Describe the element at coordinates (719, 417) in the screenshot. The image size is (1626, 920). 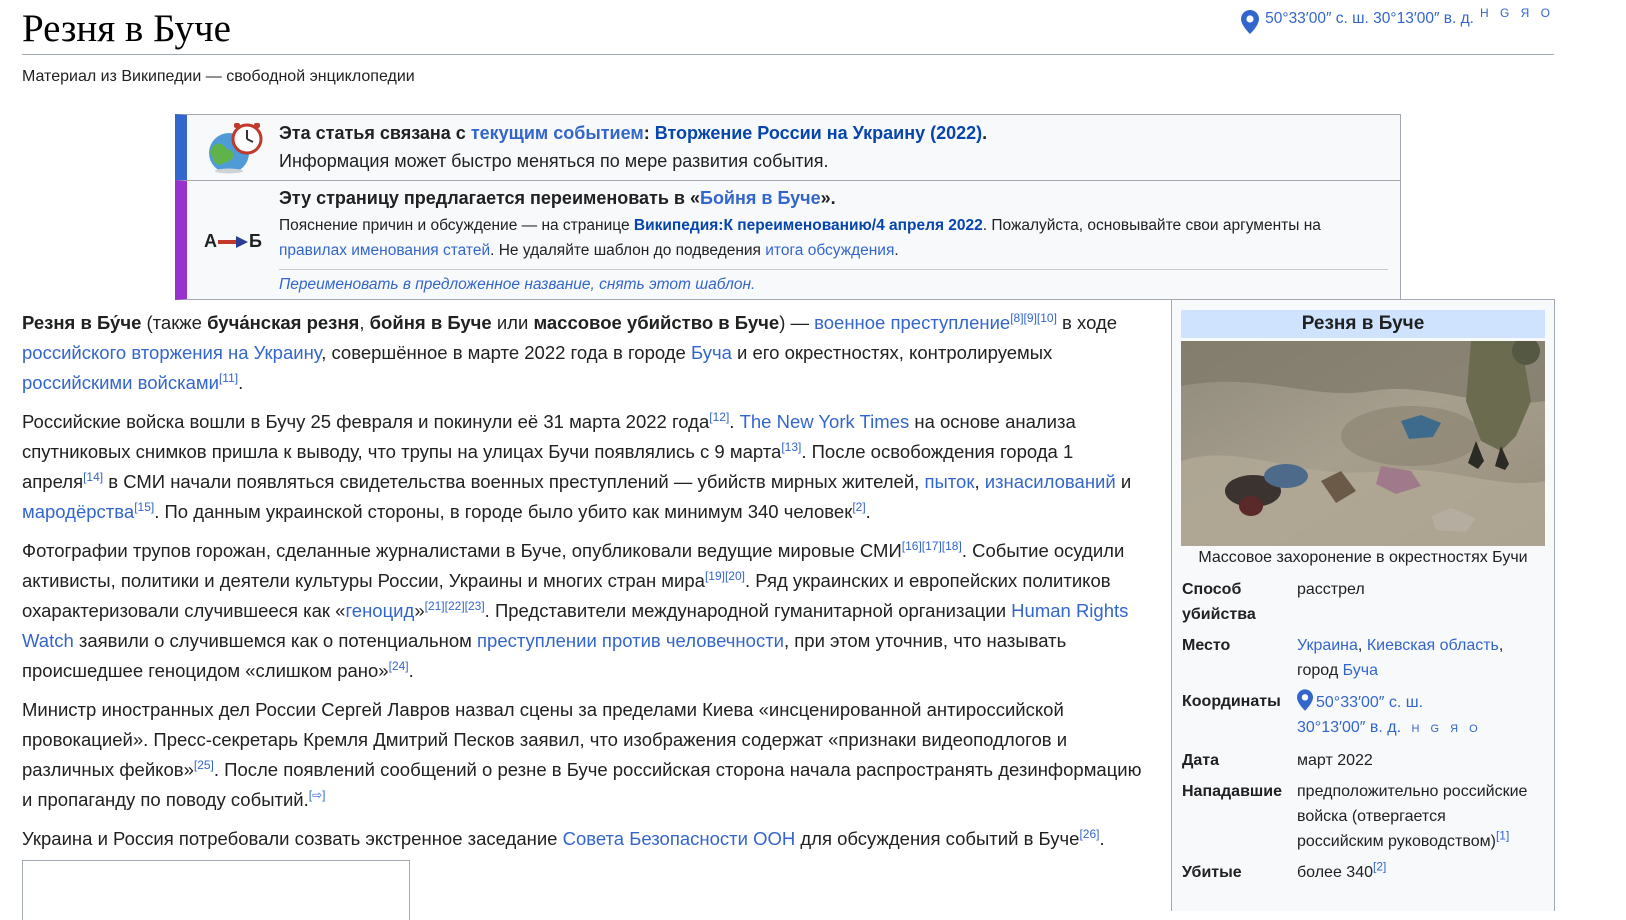
I see `ref-12: [12]` at that location.